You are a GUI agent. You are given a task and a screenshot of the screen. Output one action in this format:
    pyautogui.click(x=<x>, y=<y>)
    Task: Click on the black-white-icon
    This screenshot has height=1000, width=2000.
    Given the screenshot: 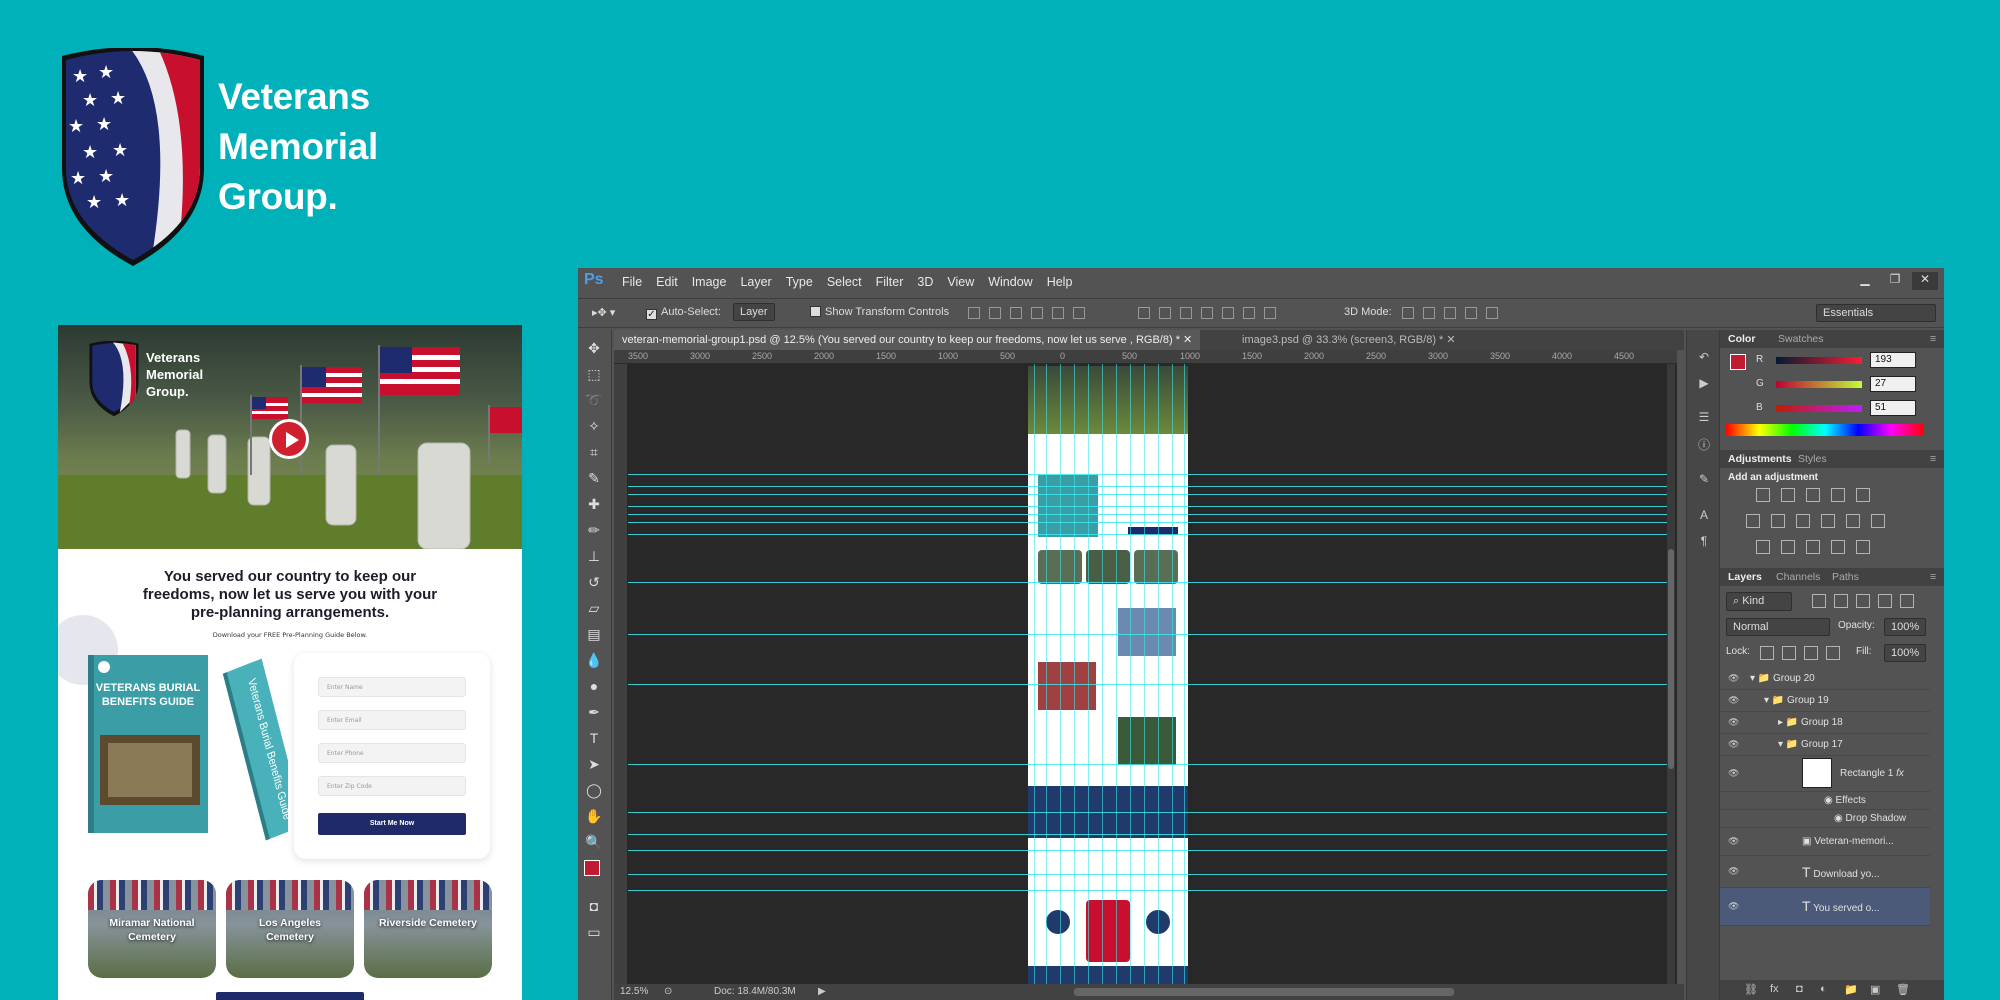 What is the action you would take?
    pyautogui.click(x=1803, y=521)
    